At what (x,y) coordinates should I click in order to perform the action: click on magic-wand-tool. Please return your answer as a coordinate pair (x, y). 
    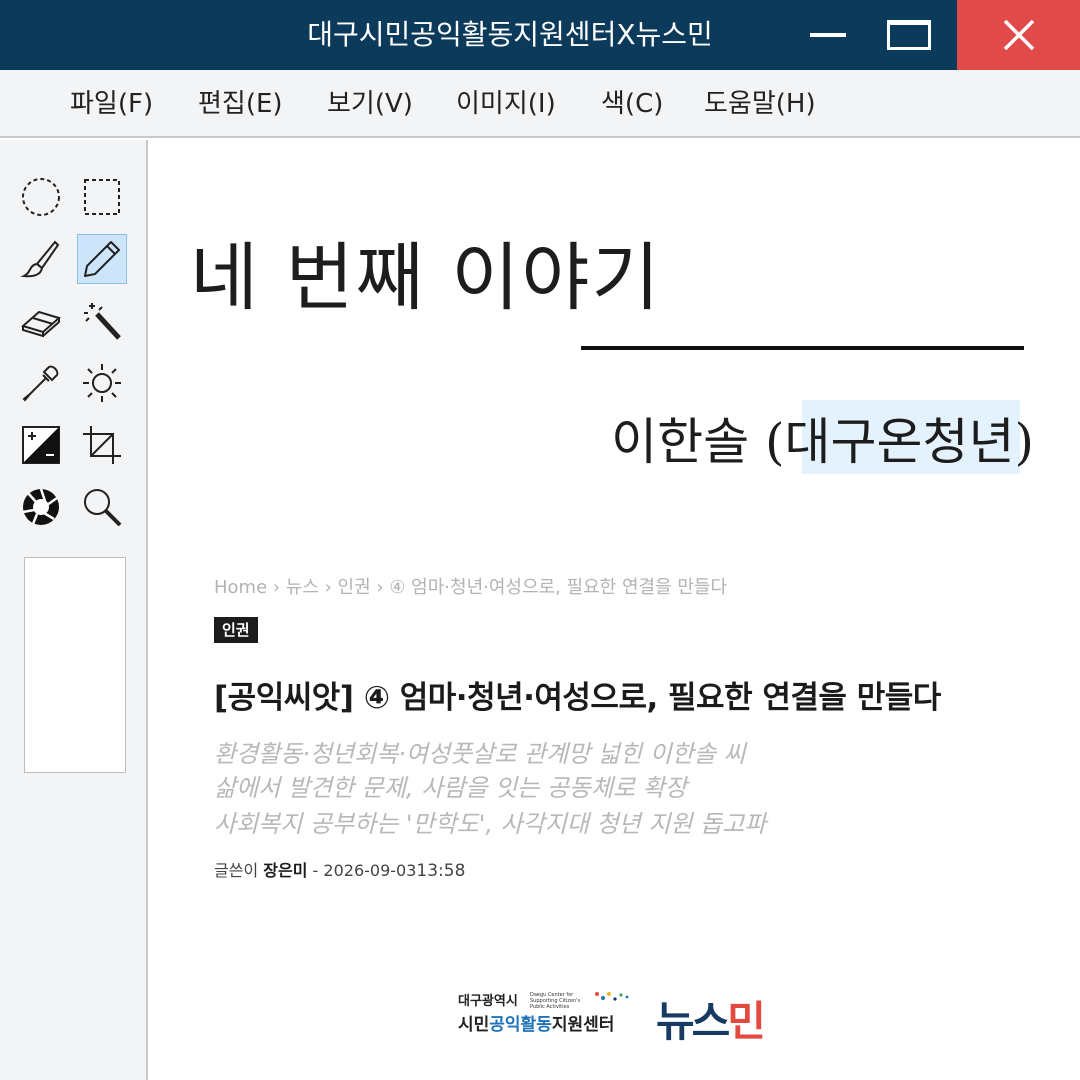
    Looking at the image, I should click on (102, 321).